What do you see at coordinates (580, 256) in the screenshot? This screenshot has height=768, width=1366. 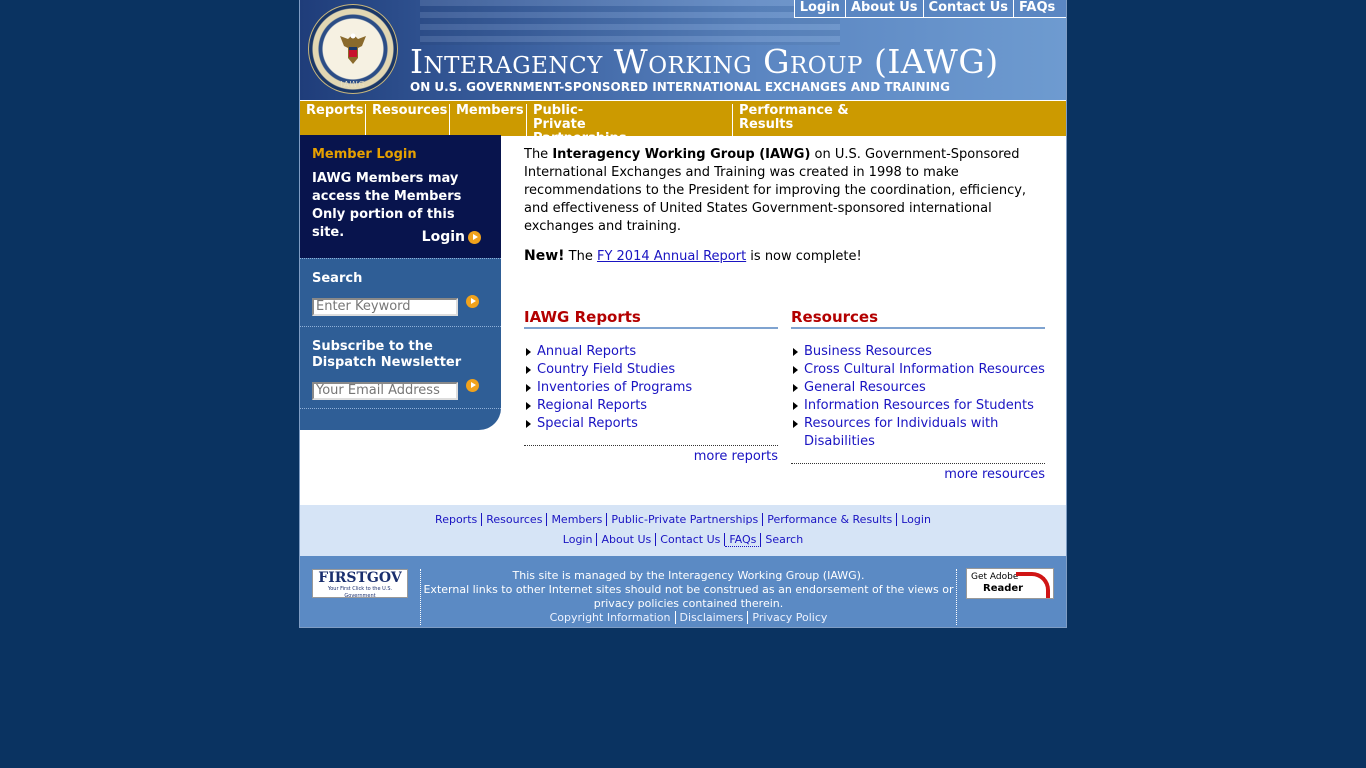 I see `announcement-prefix: The` at bounding box center [580, 256].